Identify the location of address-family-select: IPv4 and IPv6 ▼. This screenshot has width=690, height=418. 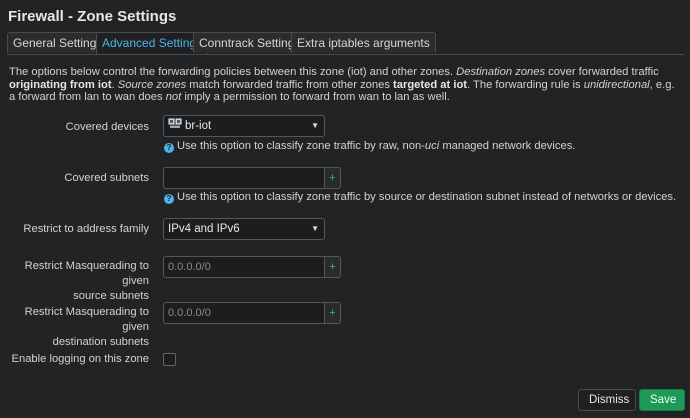
(244, 229).